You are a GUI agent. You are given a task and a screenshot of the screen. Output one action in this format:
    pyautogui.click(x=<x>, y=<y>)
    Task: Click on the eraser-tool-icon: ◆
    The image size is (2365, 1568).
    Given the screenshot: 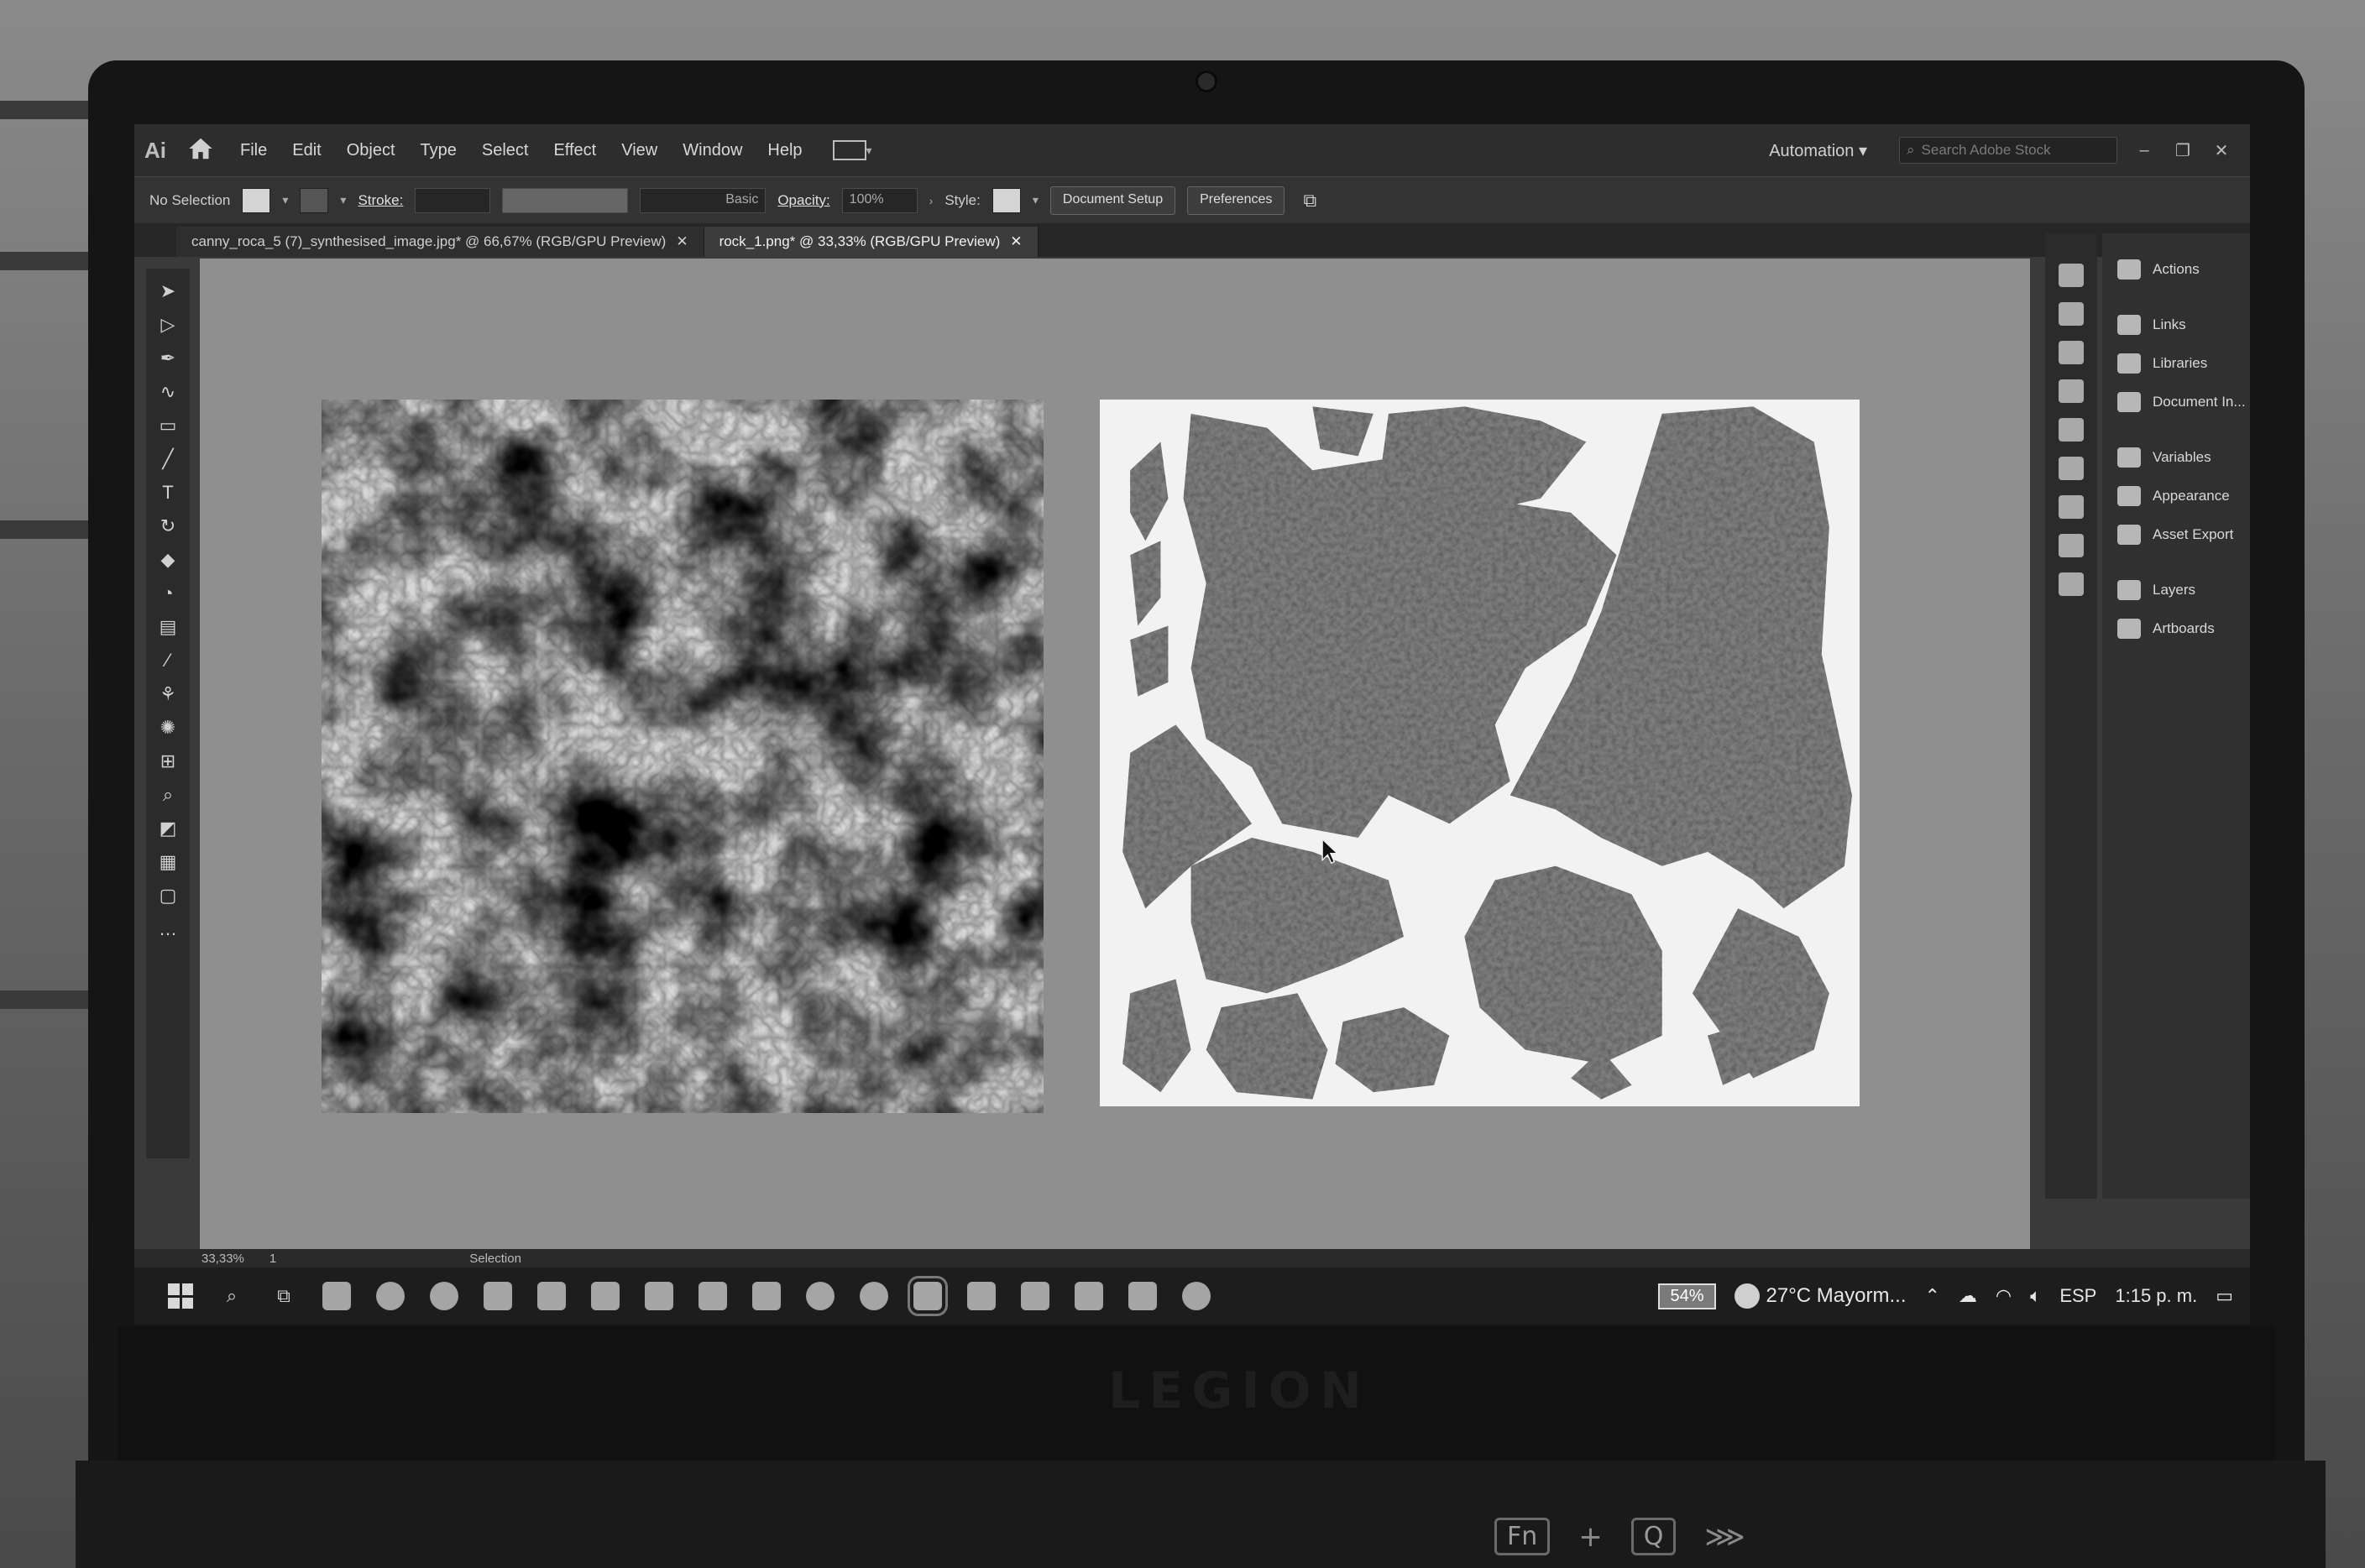 What is the action you would take?
    pyautogui.click(x=167, y=559)
    